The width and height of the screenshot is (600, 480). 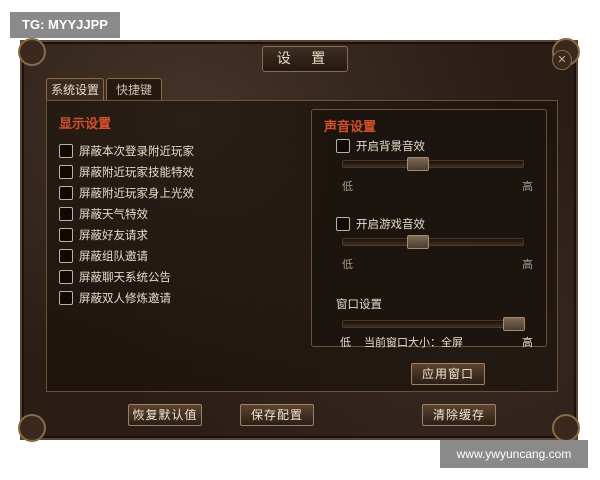 I want to click on option-label: 屏蔽附近玩家技能特效, so click(x=136, y=171).